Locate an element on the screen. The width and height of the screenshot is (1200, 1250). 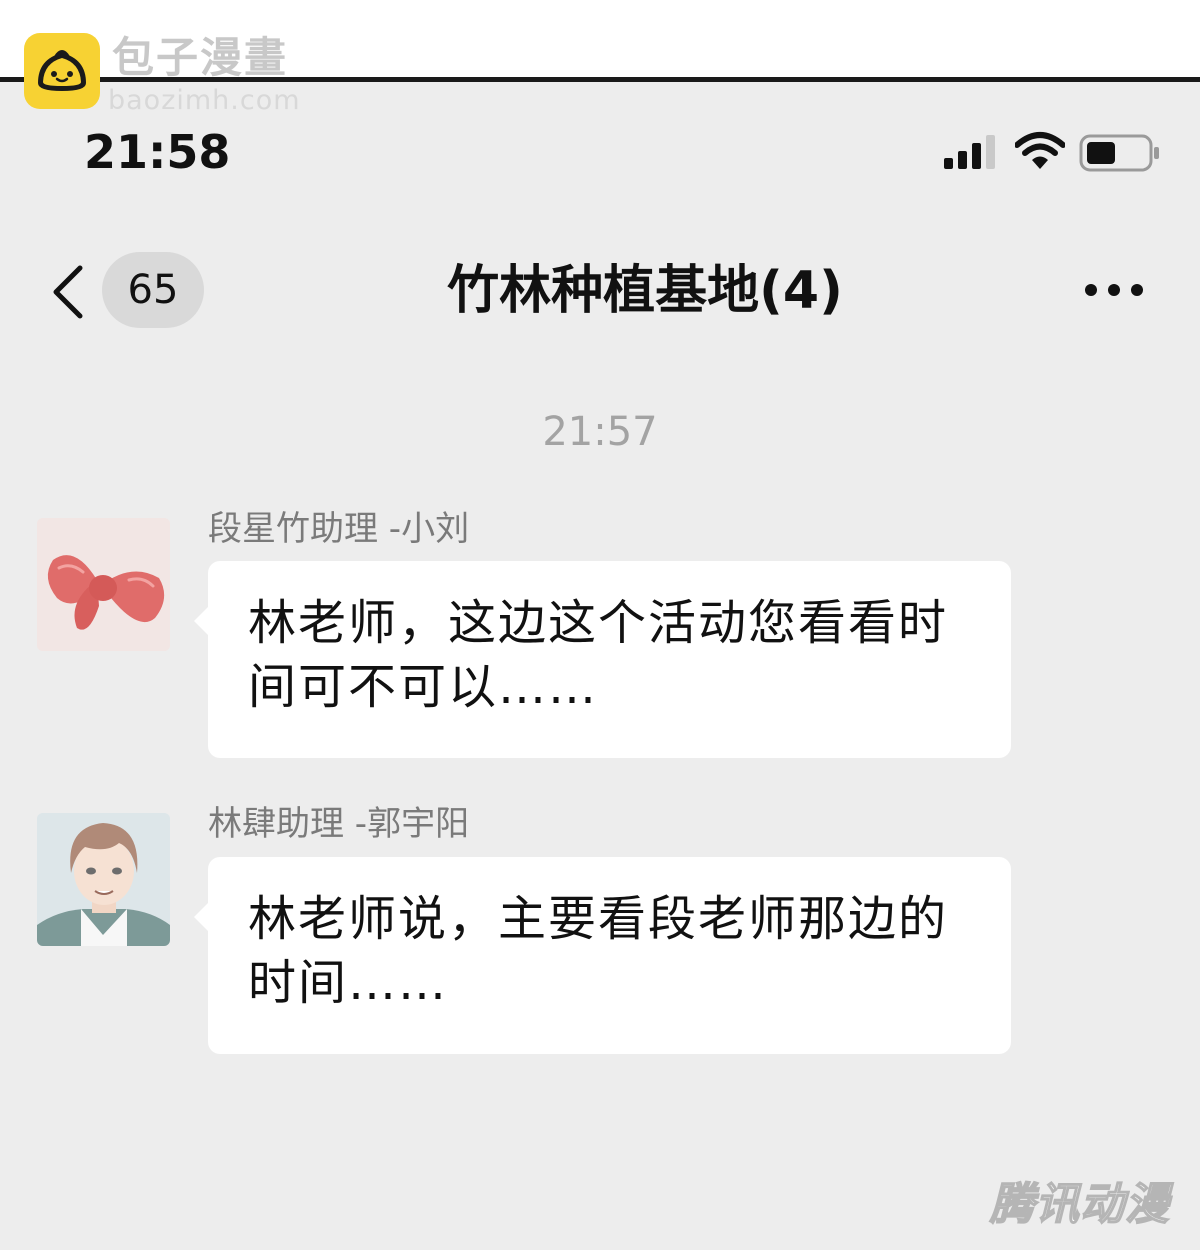
message-sender-name: 段星竹助理 -小刘 is located at coordinates (339, 529).